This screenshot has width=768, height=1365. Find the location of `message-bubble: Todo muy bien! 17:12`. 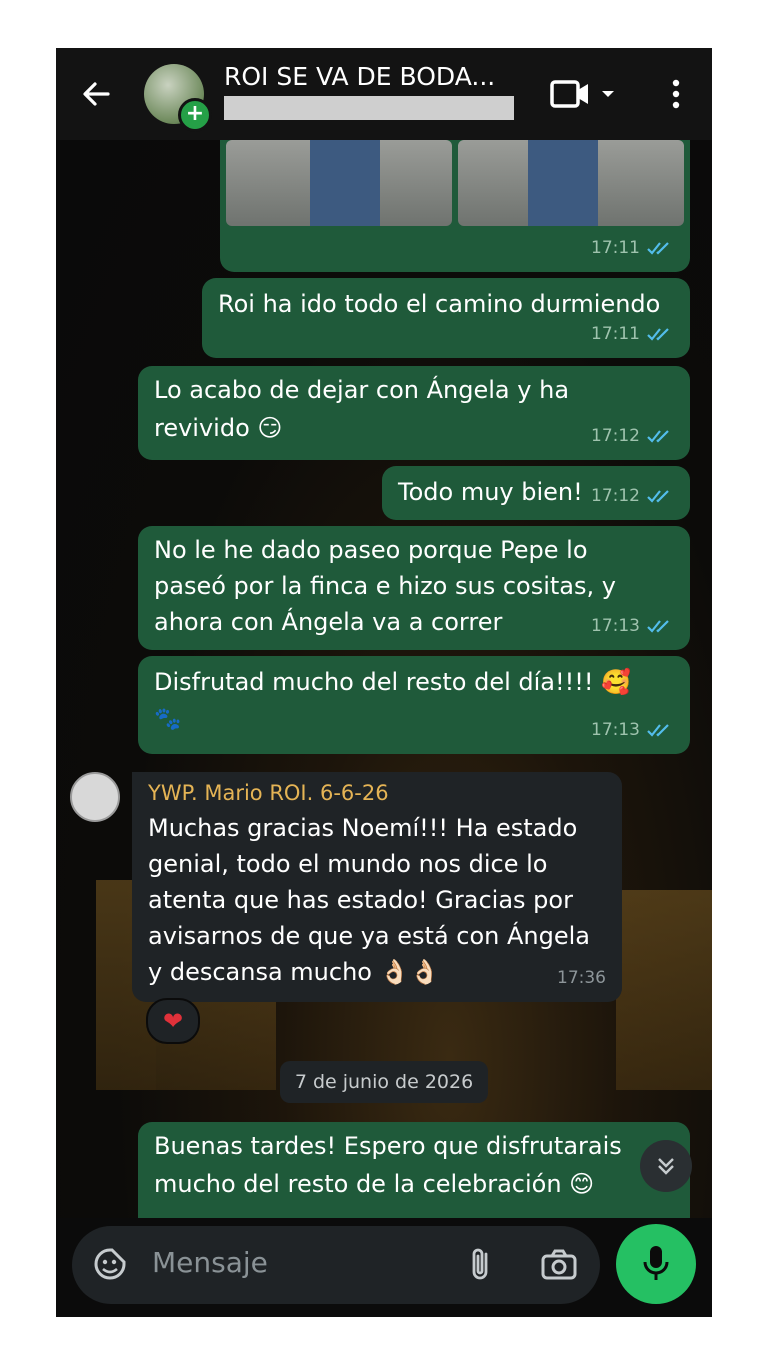

message-bubble: Todo muy bien! 17:12 is located at coordinates (536, 493).